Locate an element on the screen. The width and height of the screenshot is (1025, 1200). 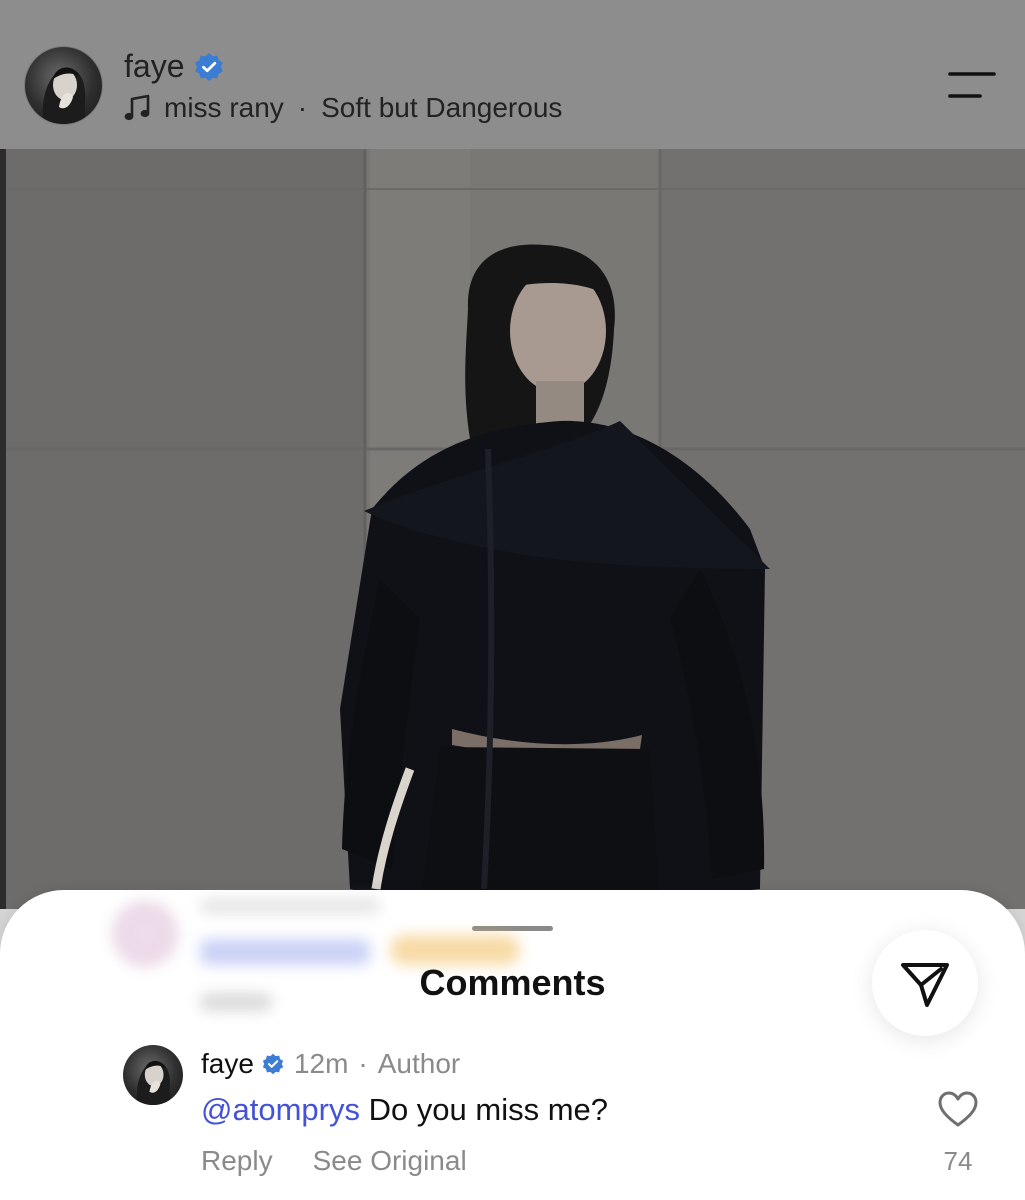
music-note-icon is located at coordinates (137, 108).